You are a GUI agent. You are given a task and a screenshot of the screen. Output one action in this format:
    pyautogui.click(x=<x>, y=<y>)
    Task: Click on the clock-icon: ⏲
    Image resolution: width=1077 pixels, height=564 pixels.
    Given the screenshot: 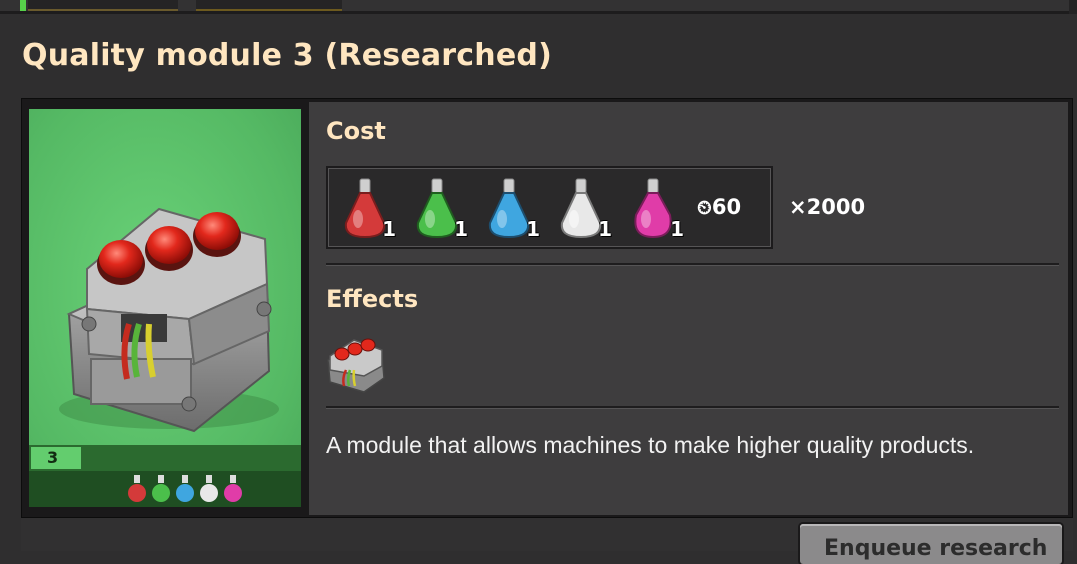 What is the action you would take?
    pyautogui.click(x=704, y=208)
    